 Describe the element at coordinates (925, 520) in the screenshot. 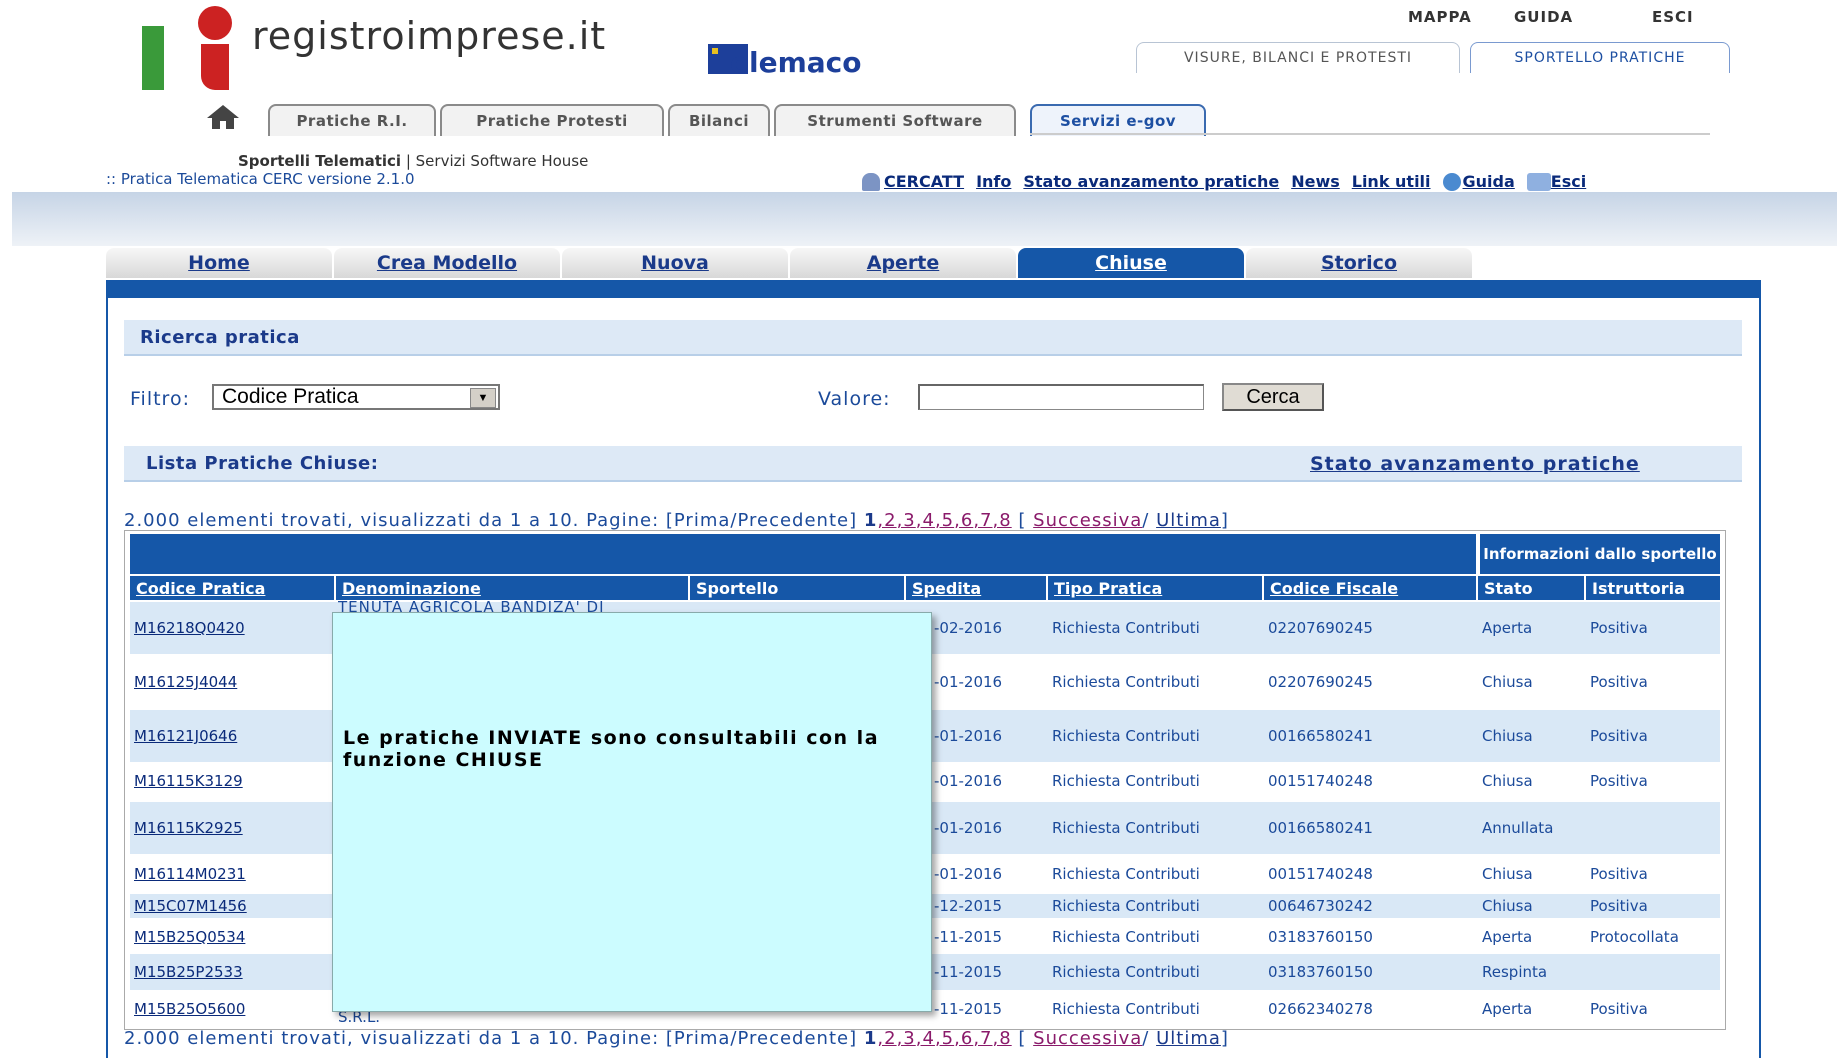

I see `pager-page-4: ,4` at that location.